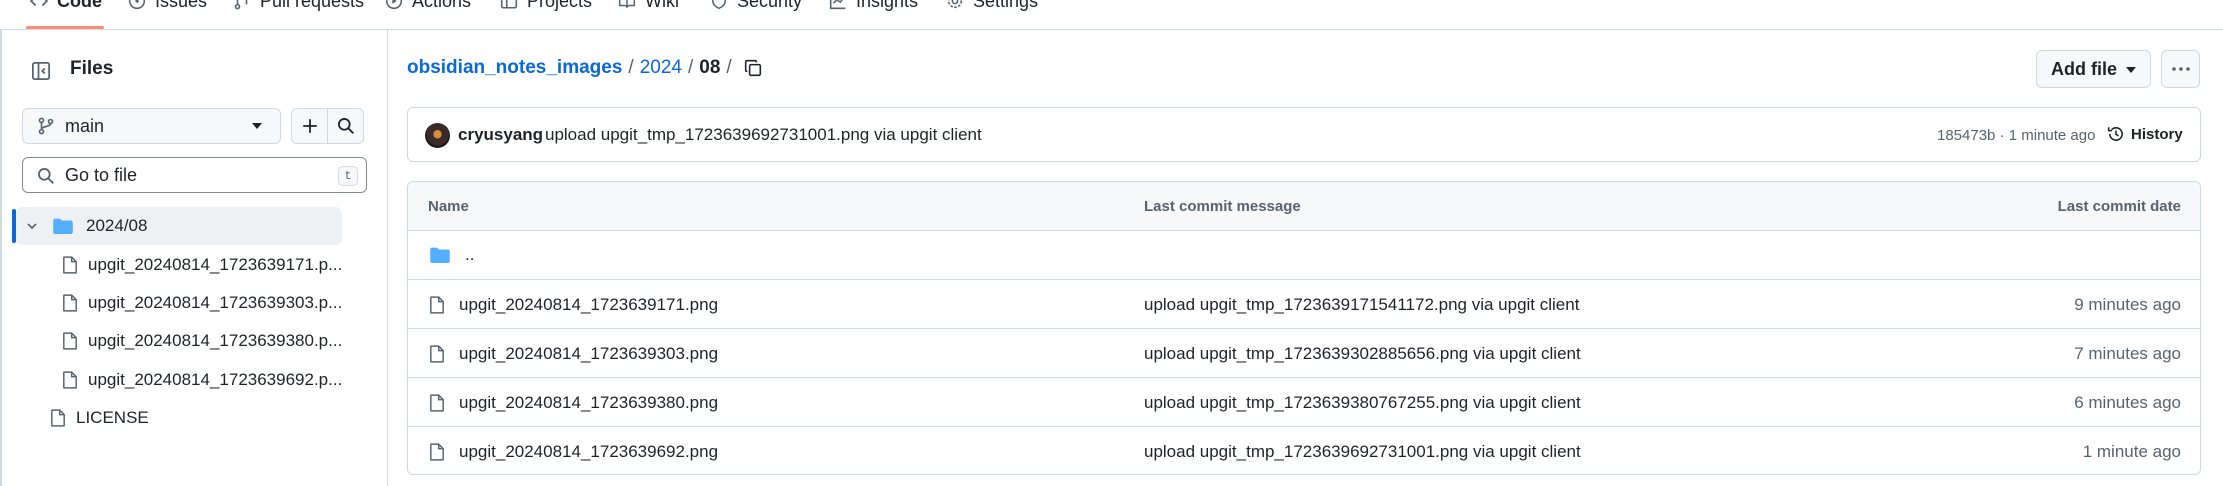  I want to click on go-to-file-input: Go to file t, so click(194, 175).